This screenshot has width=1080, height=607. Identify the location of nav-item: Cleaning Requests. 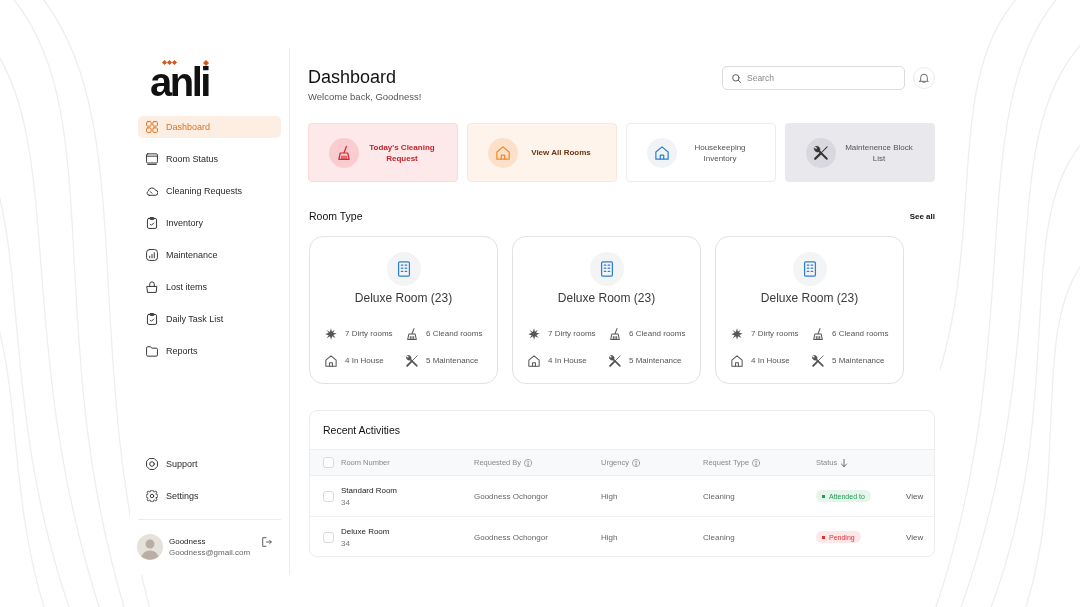
(209, 191).